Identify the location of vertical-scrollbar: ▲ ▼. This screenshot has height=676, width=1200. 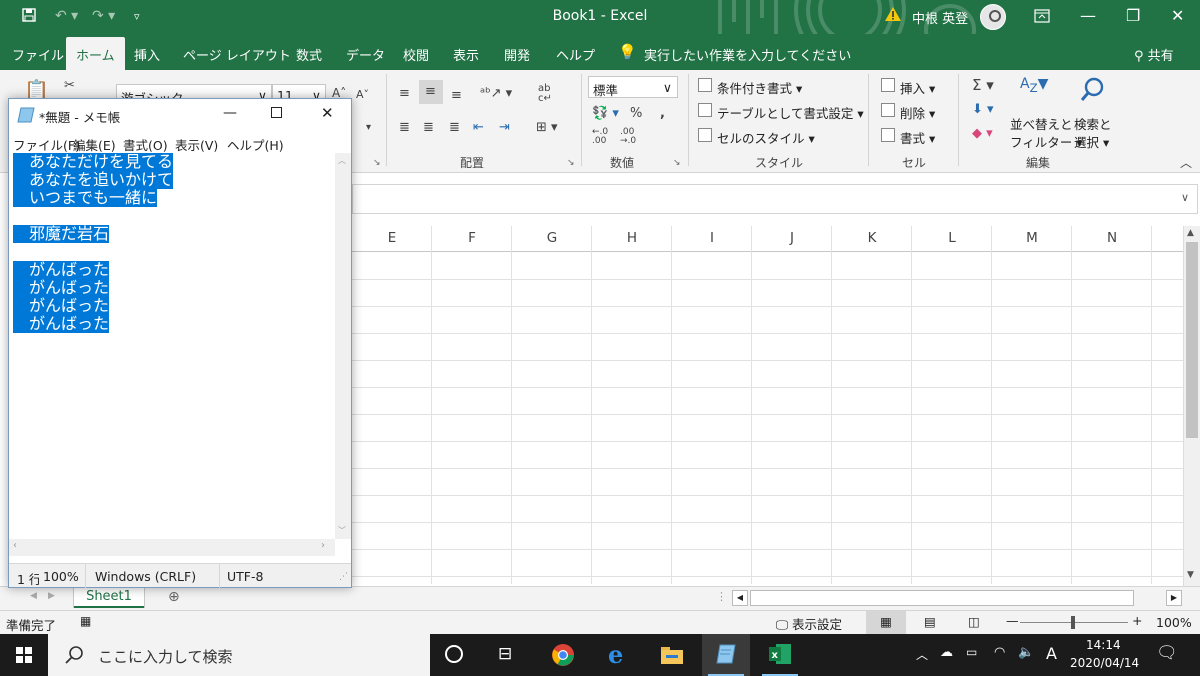
(1191, 406).